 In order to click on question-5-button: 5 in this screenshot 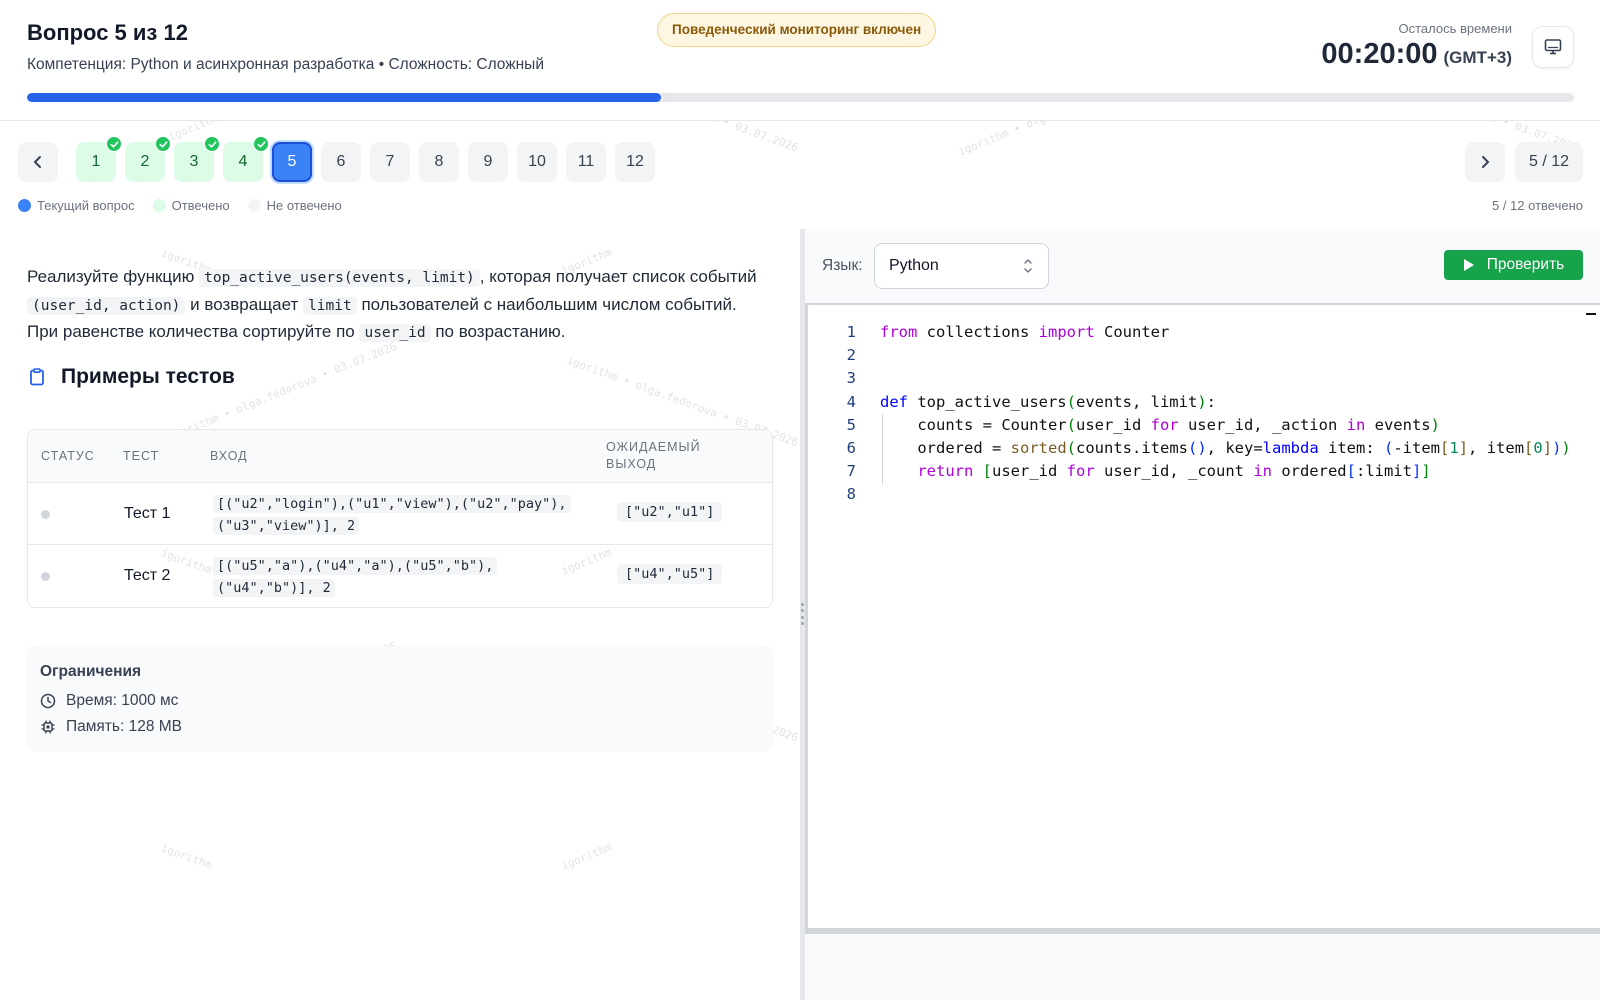, I will do `click(292, 162)`.